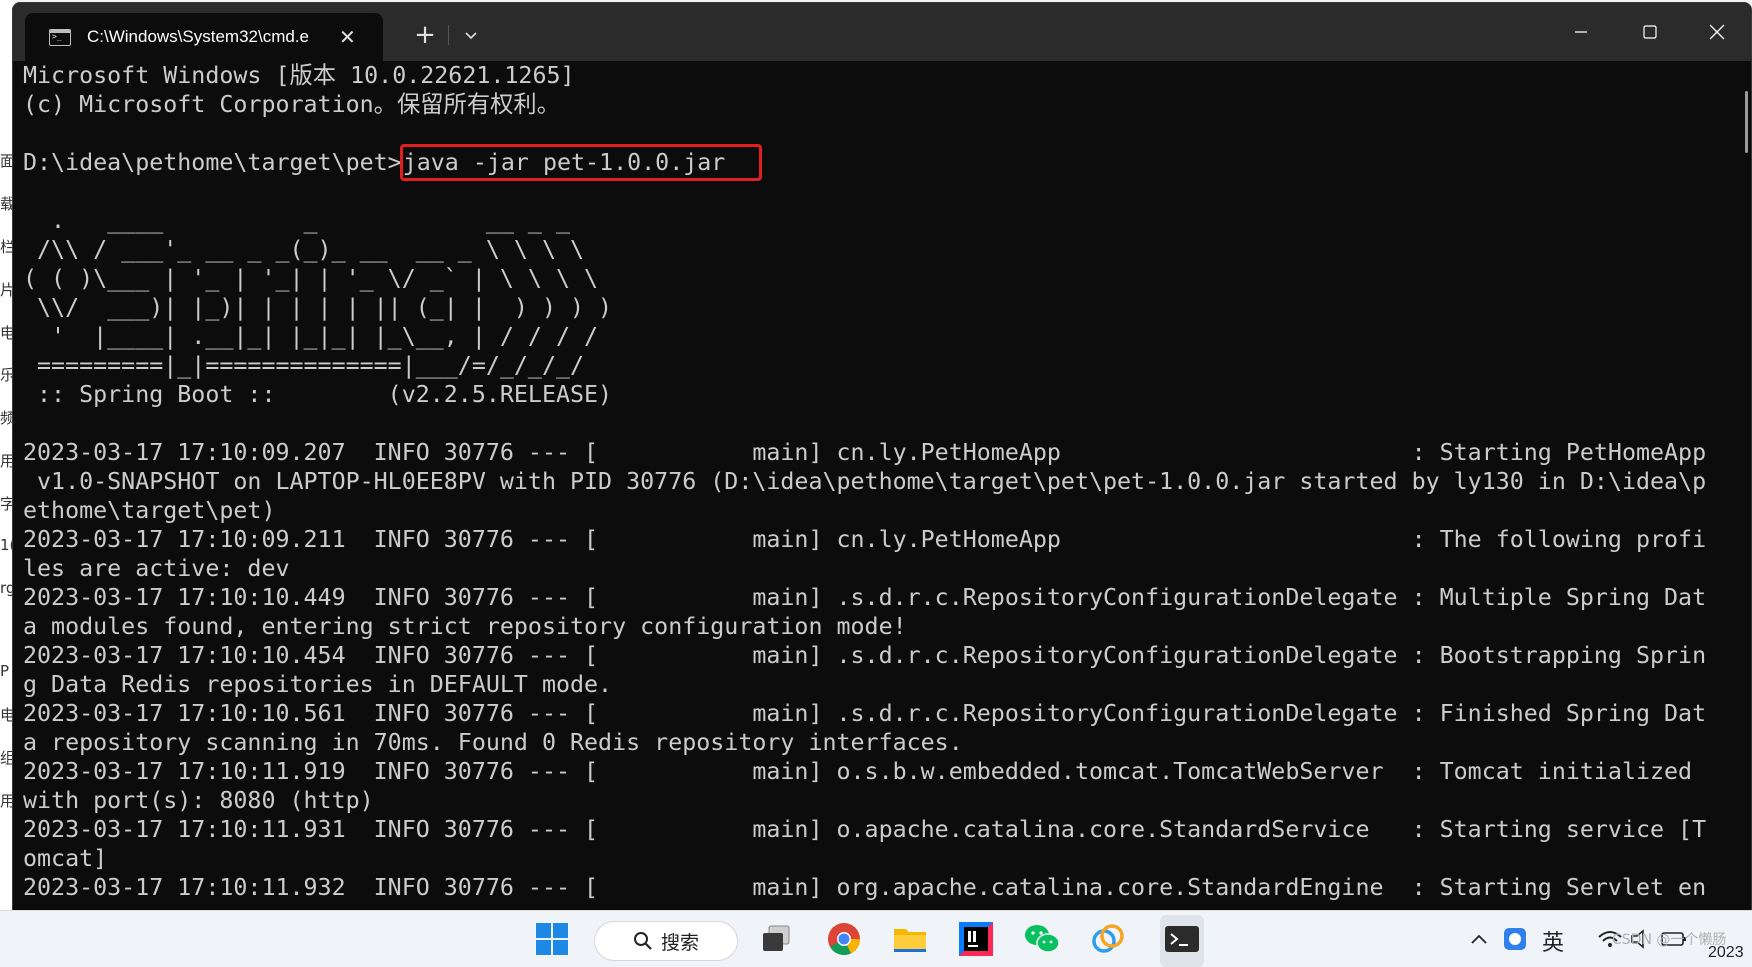 Image resolution: width=1752 pixels, height=967 pixels. What do you see at coordinates (198, 36) in the screenshot?
I see `tab-title: C:\Windows\System32\cmd.e` at bounding box center [198, 36].